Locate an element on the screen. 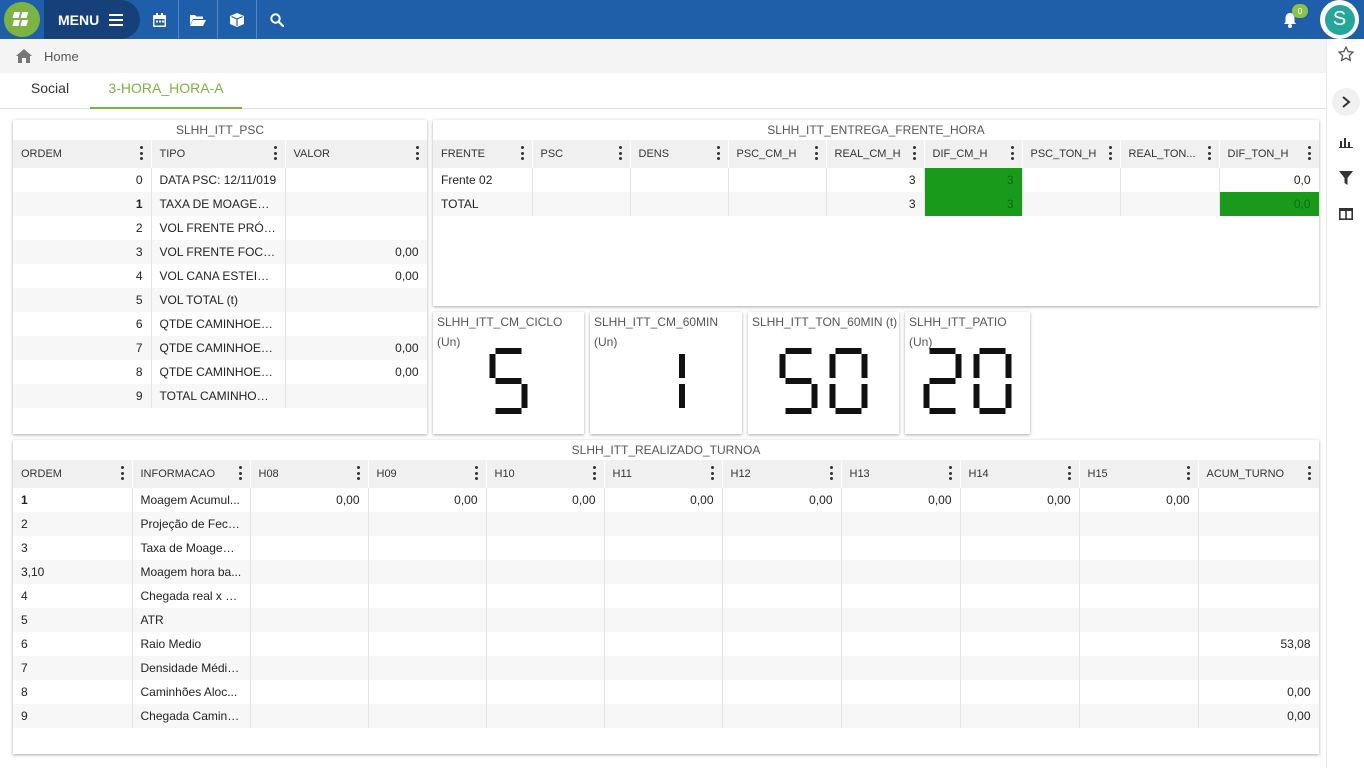 This screenshot has height=768, width=1364. filter-button is located at coordinates (1346, 178).